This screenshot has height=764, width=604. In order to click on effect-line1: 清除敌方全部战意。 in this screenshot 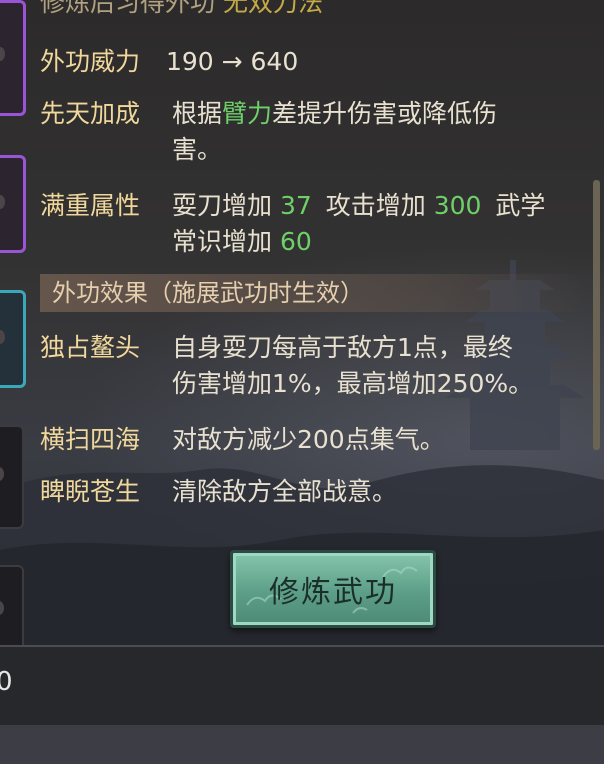, I will do `click(285, 491)`.